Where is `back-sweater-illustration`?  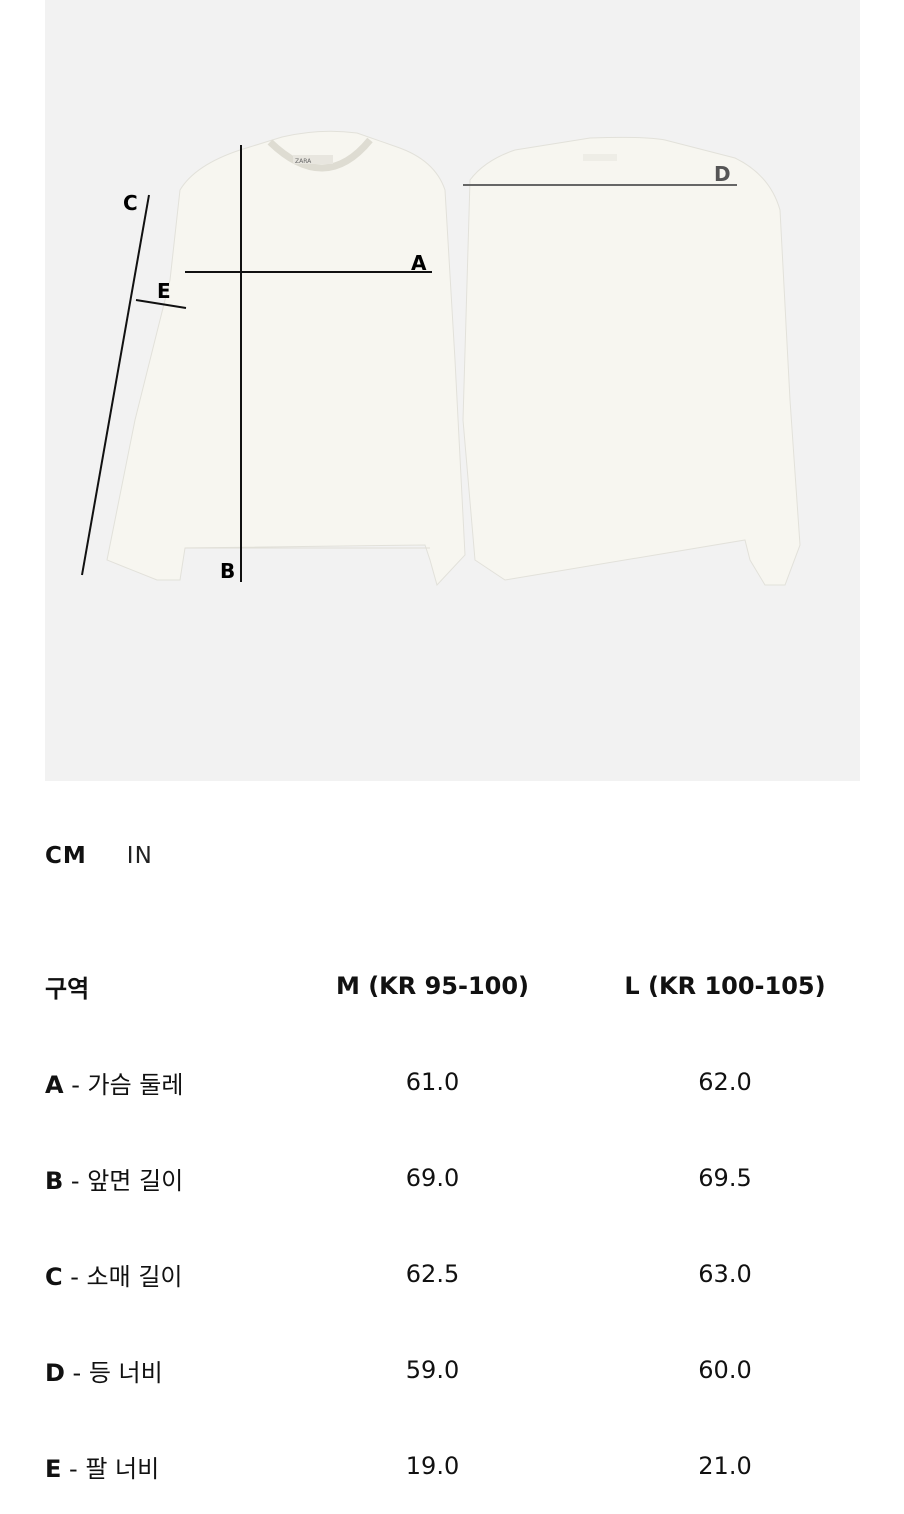
back-sweater-illustration is located at coordinates (631, 361).